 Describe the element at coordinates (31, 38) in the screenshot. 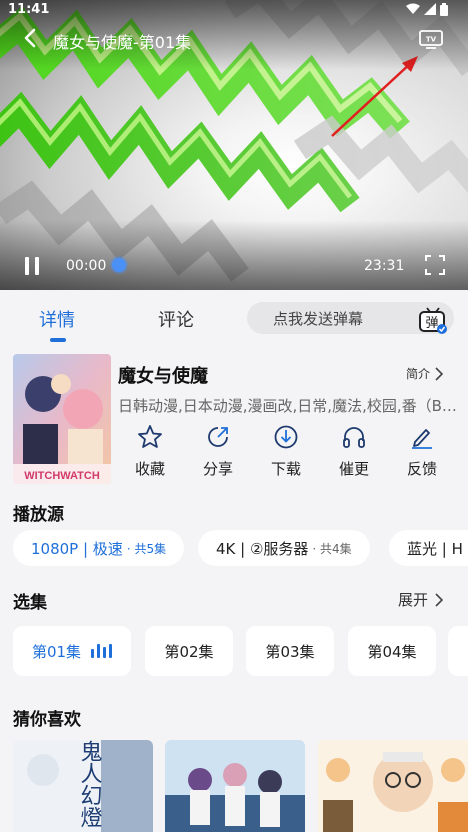

I see `back-icon` at that location.